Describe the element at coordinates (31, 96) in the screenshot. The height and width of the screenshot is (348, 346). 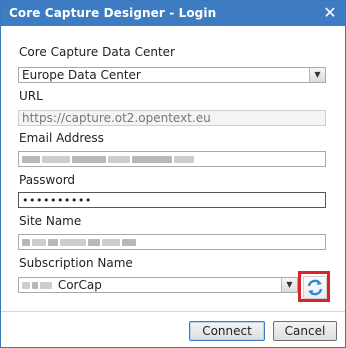
I see `url-label: URL` at that location.